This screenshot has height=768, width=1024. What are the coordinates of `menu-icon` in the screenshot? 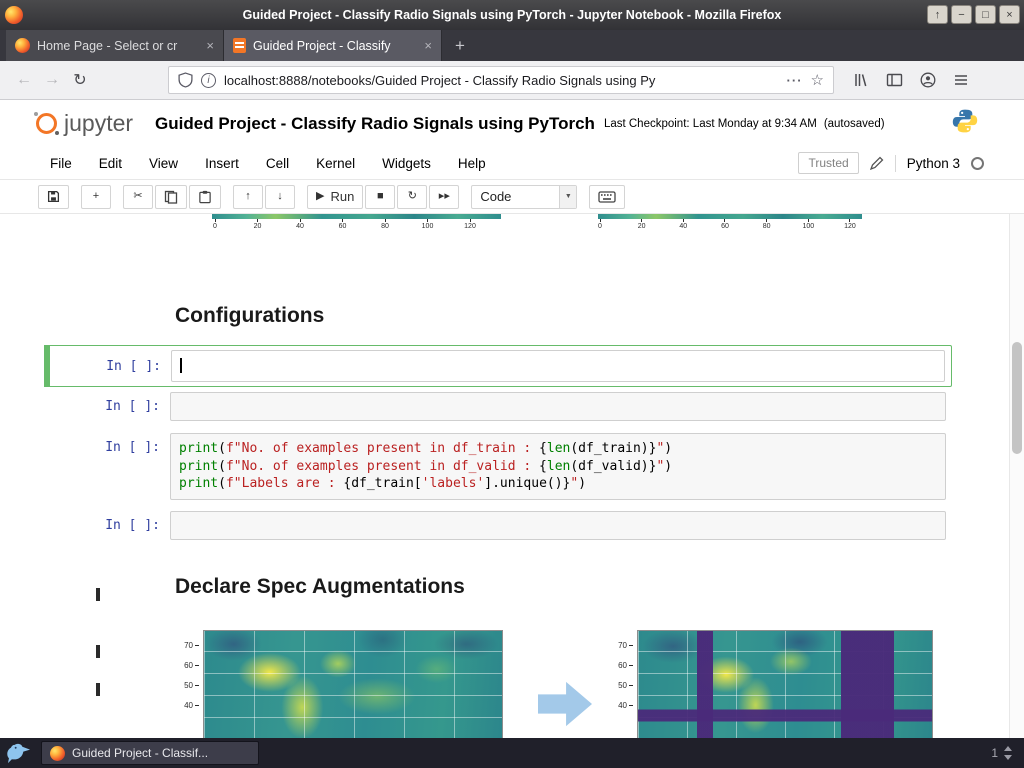 It's located at (961, 80).